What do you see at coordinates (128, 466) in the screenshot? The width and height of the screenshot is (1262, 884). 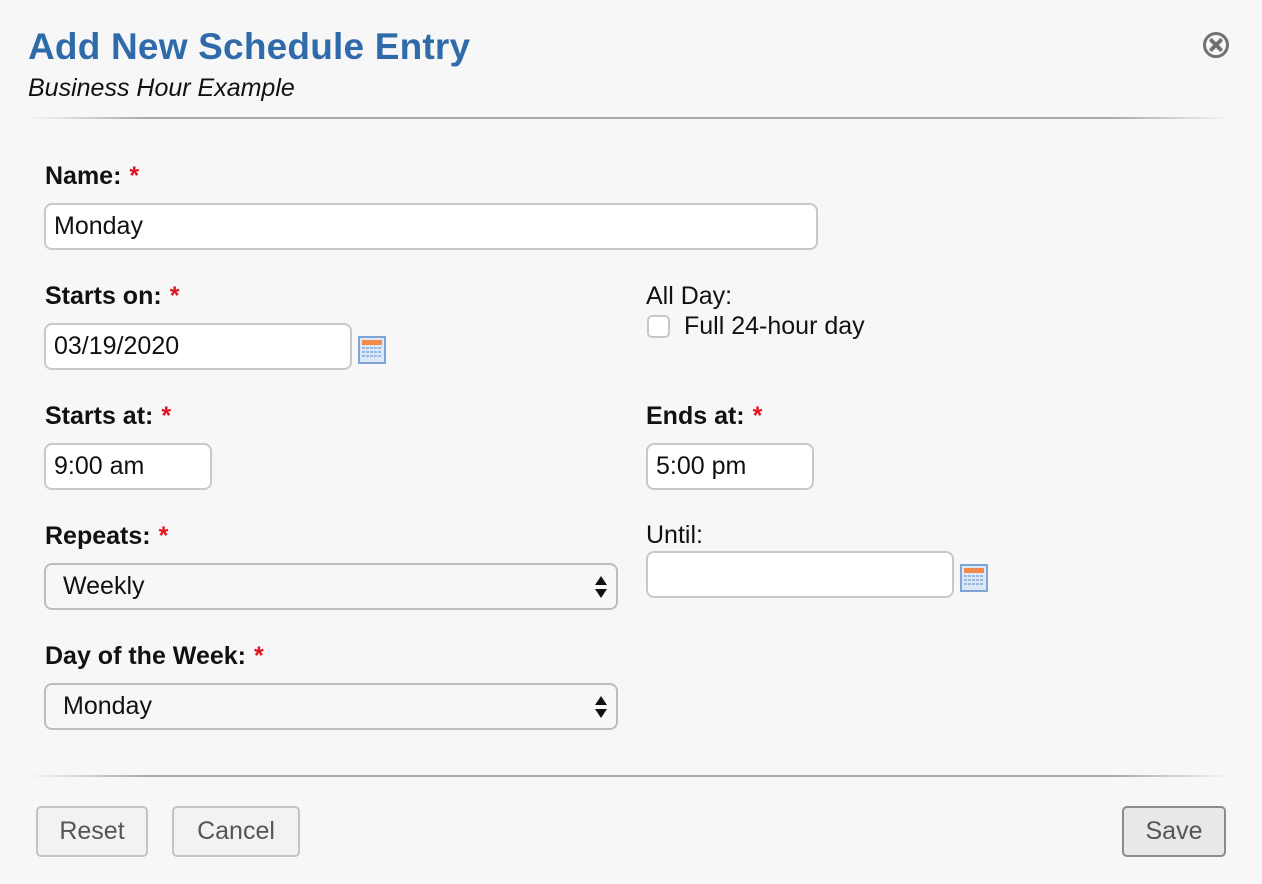 I see `starts-at-input` at bounding box center [128, 466].